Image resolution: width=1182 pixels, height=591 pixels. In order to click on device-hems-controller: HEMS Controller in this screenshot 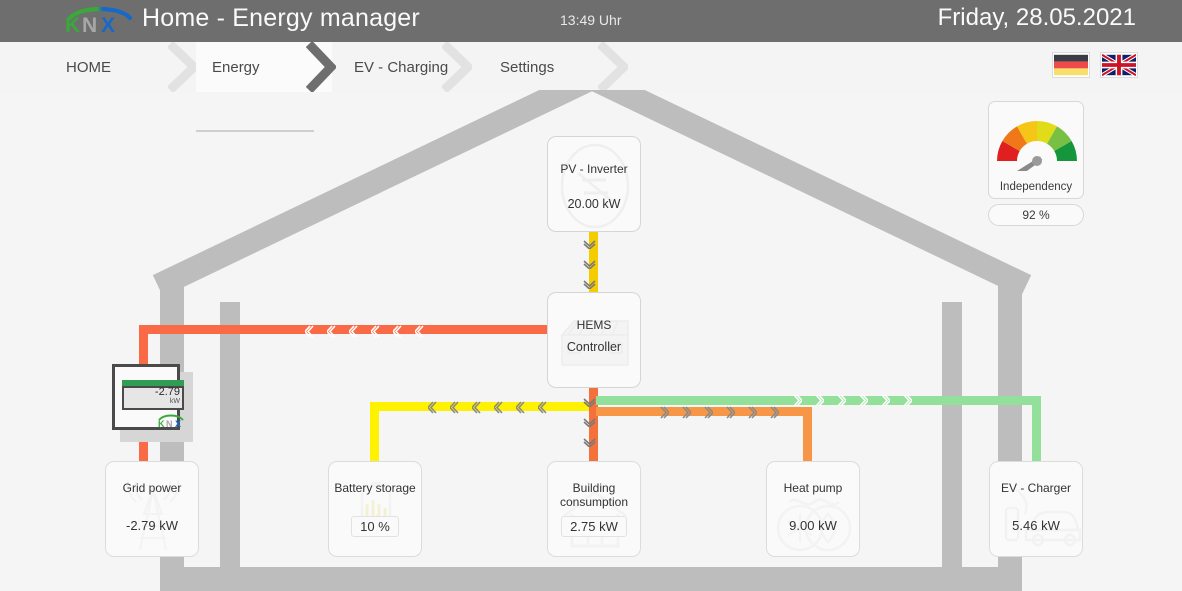, I will do `click(594, 340)`.